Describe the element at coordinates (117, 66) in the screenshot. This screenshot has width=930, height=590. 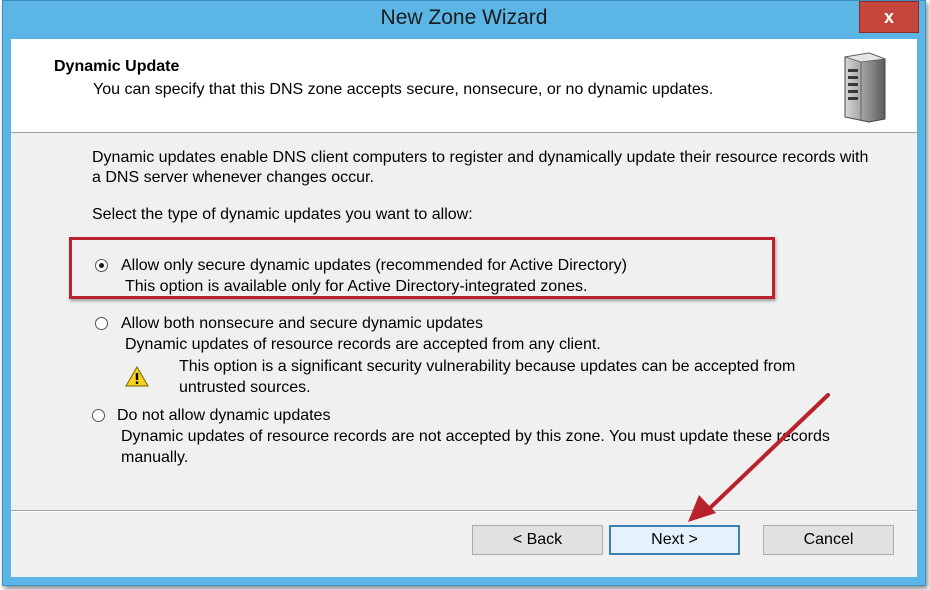
I see `page-title: Dynamic Update` at that location.